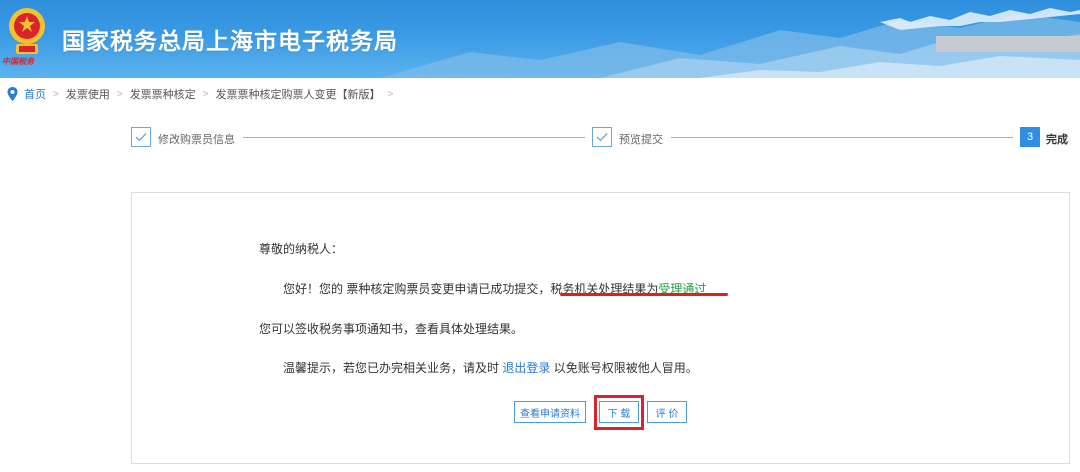  Describe the element at coordinates (298, 95) in the screenshot. I see `breadcrumb-item-current: 发票票种核定购票人变更【新版】` at that location.